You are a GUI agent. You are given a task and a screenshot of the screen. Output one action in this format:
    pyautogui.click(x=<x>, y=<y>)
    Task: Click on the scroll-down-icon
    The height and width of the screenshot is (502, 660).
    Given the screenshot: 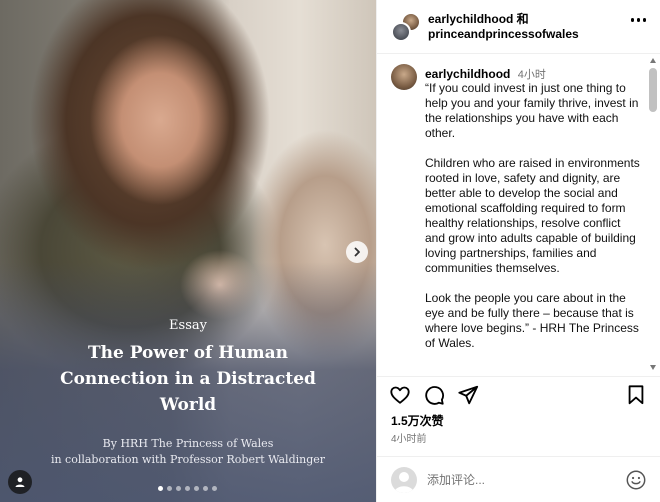 What is the action you would take?
    pyautogui.click(x=653, y=367)
    